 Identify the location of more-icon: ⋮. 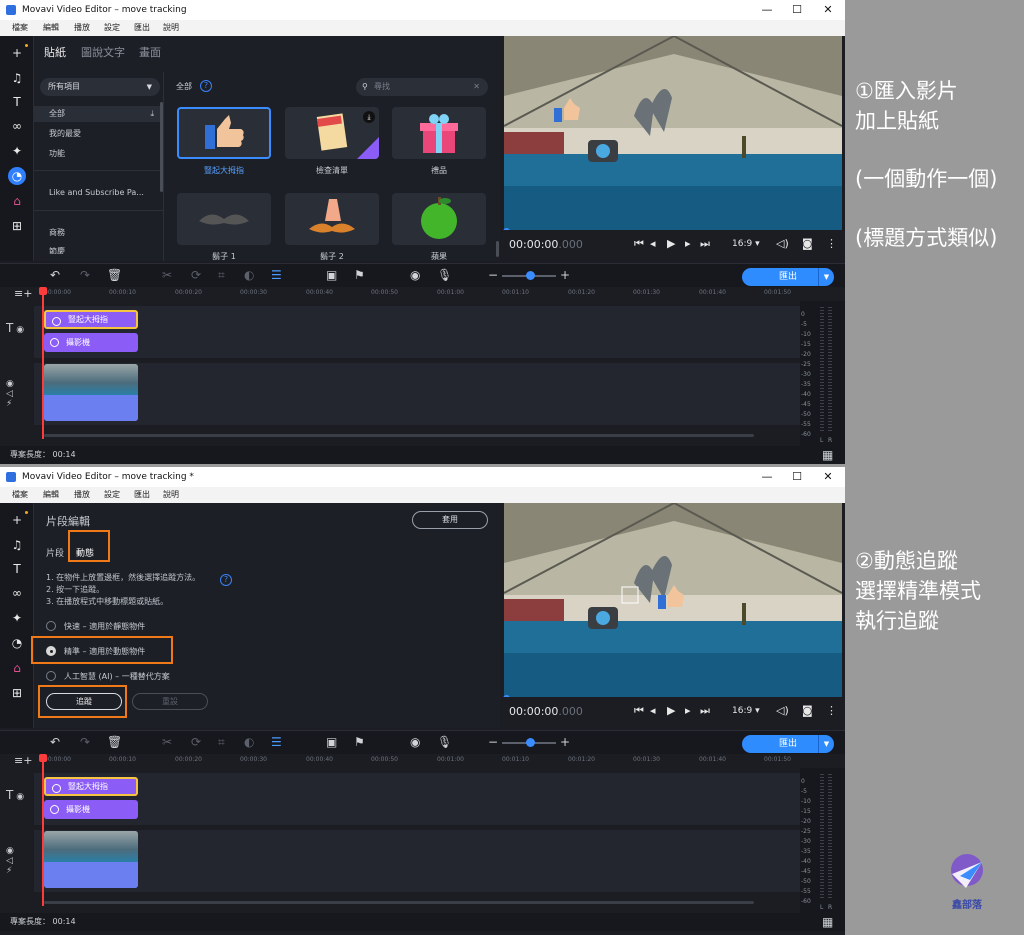
(831, 710).